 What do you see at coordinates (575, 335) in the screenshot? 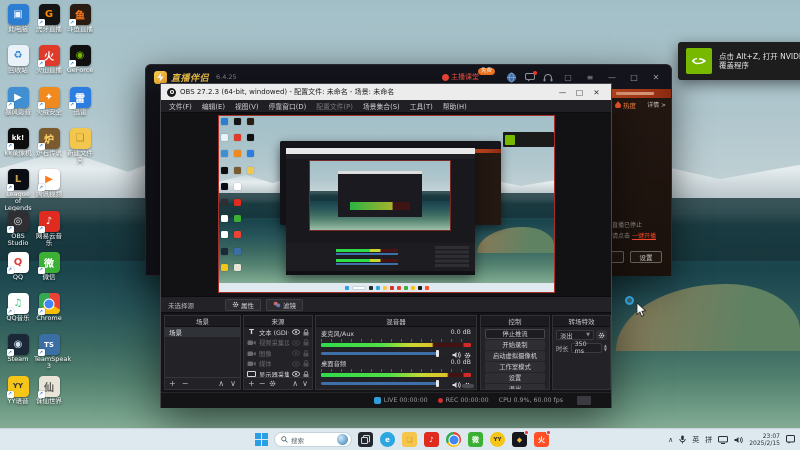
I see `transition-select: 淡出 ▼` at bounding box center [575, 335].